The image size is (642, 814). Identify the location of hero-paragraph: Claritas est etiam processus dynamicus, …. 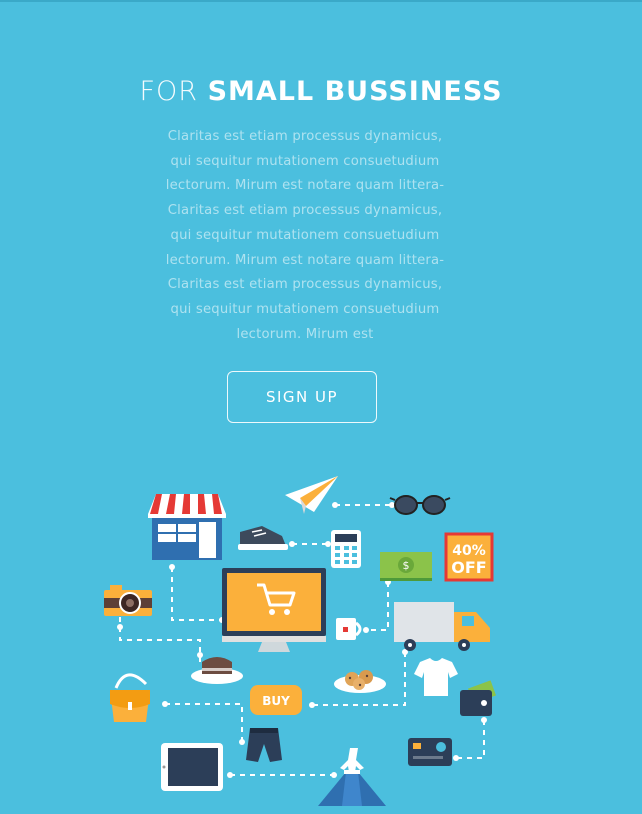
(305, 235).